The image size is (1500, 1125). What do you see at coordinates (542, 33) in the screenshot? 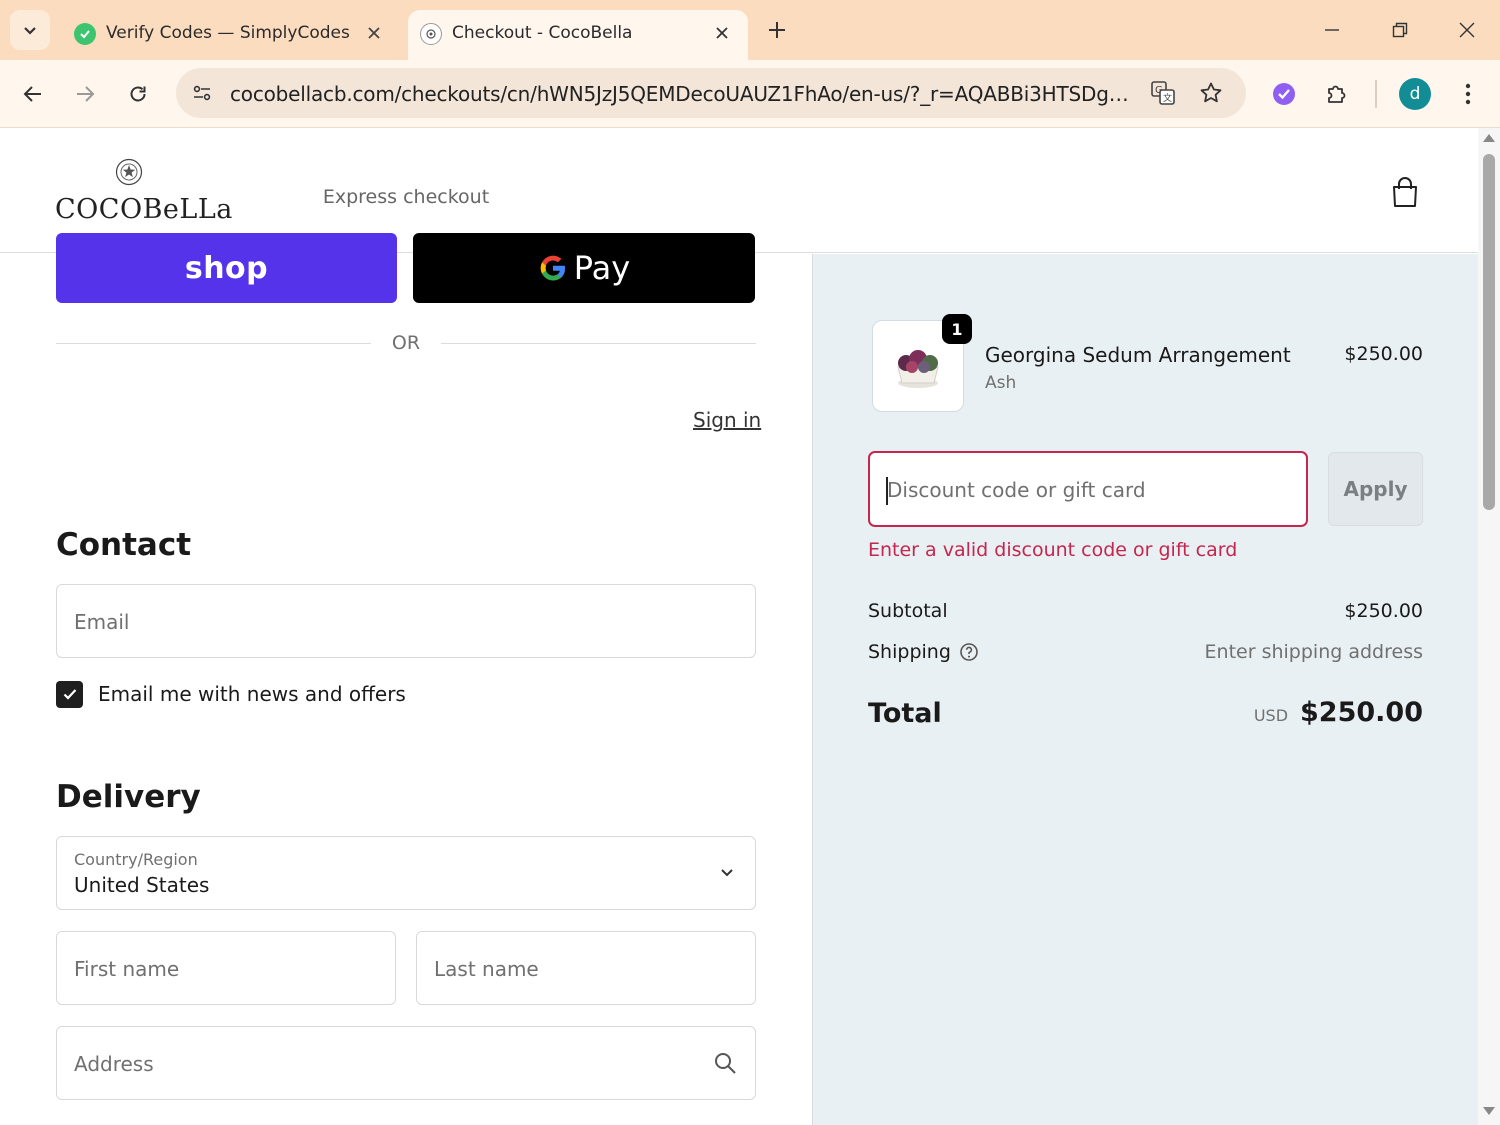
I see `tab-title: Checkout - CocoBella` at bounding box center [542, 33].